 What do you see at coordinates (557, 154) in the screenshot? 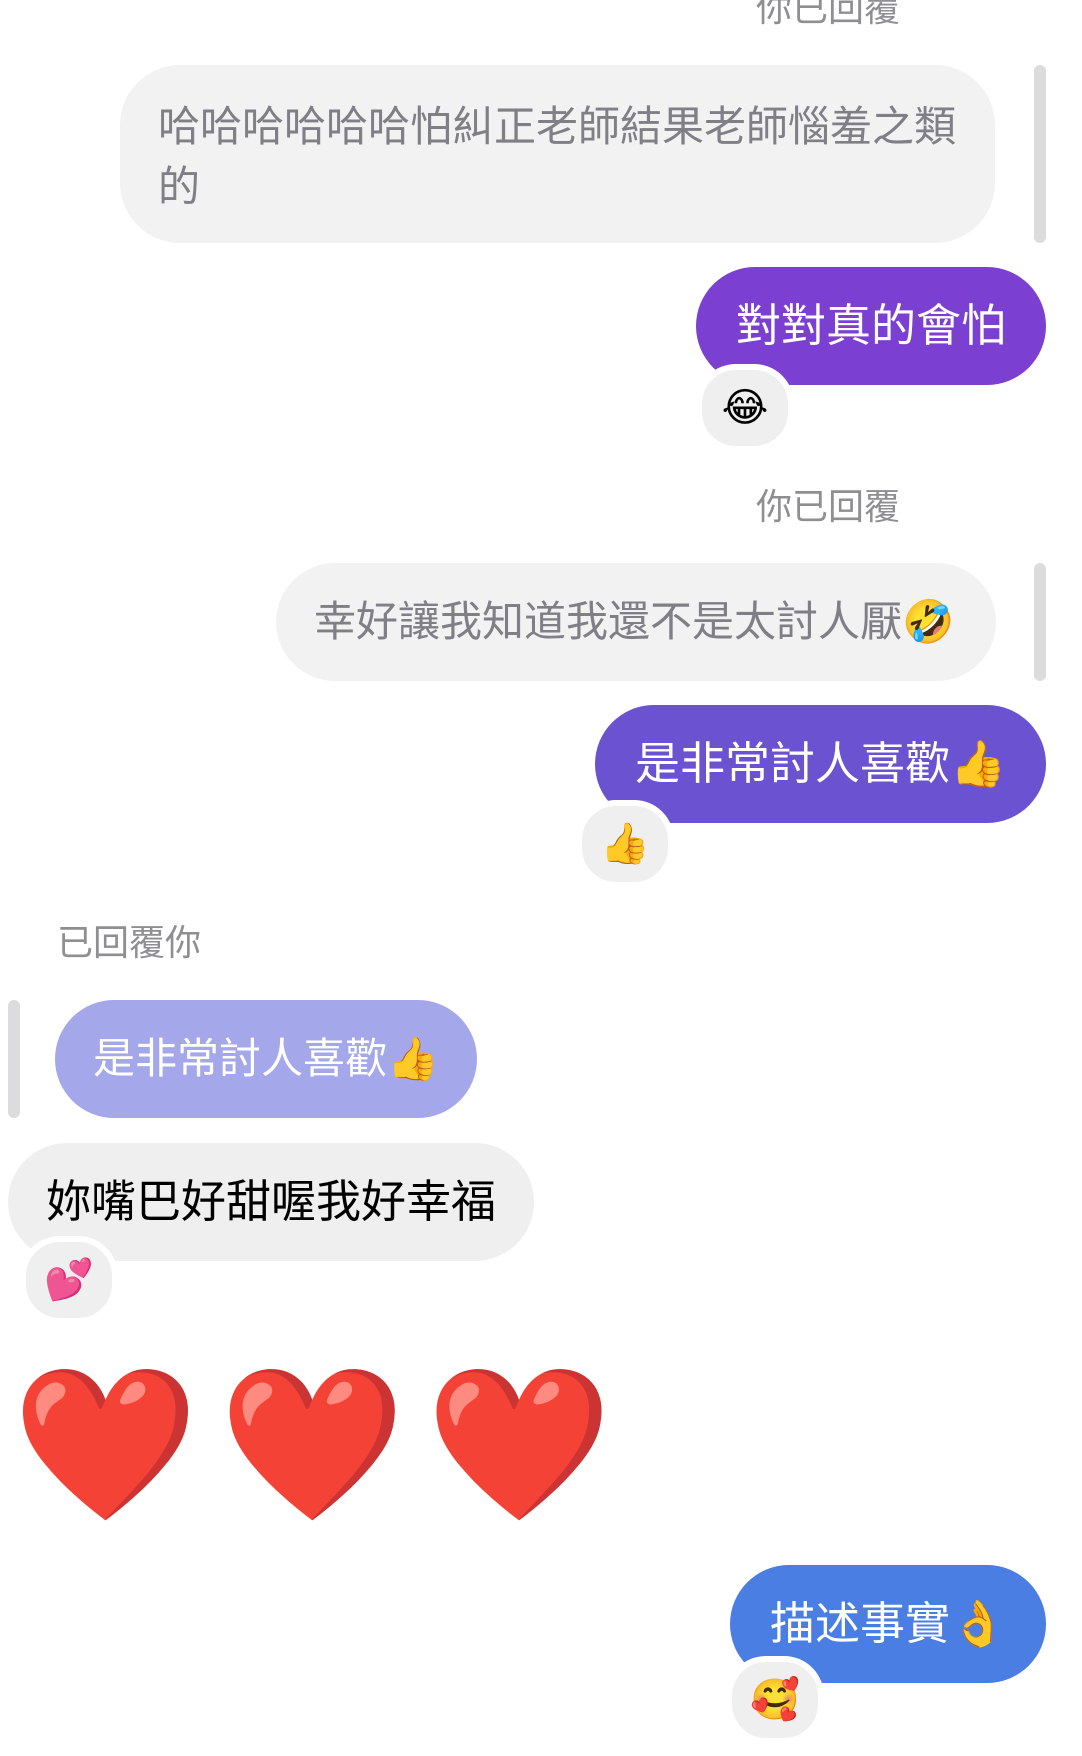
I see `quoted-message: 哈哈哈哈哈哈怕糾正老師結果老師惱羞之類的` at bounding box center [557, 154].